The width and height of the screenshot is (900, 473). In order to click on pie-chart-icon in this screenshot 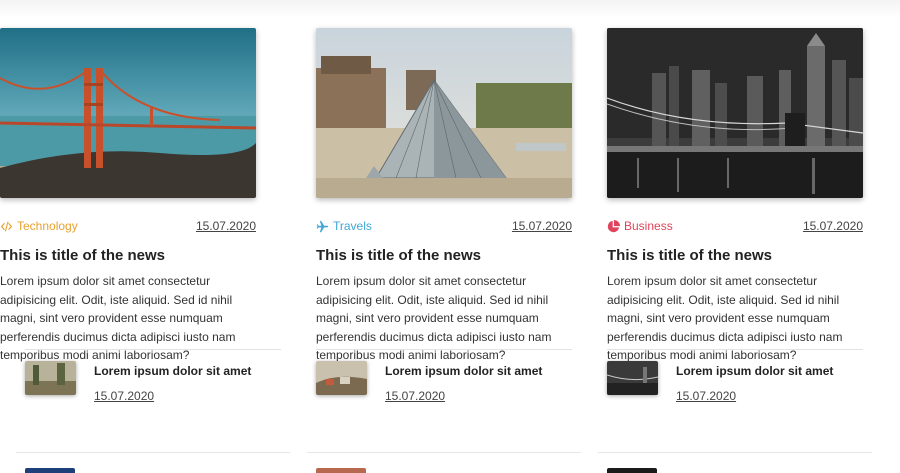, I will do `click(613, 226)`.